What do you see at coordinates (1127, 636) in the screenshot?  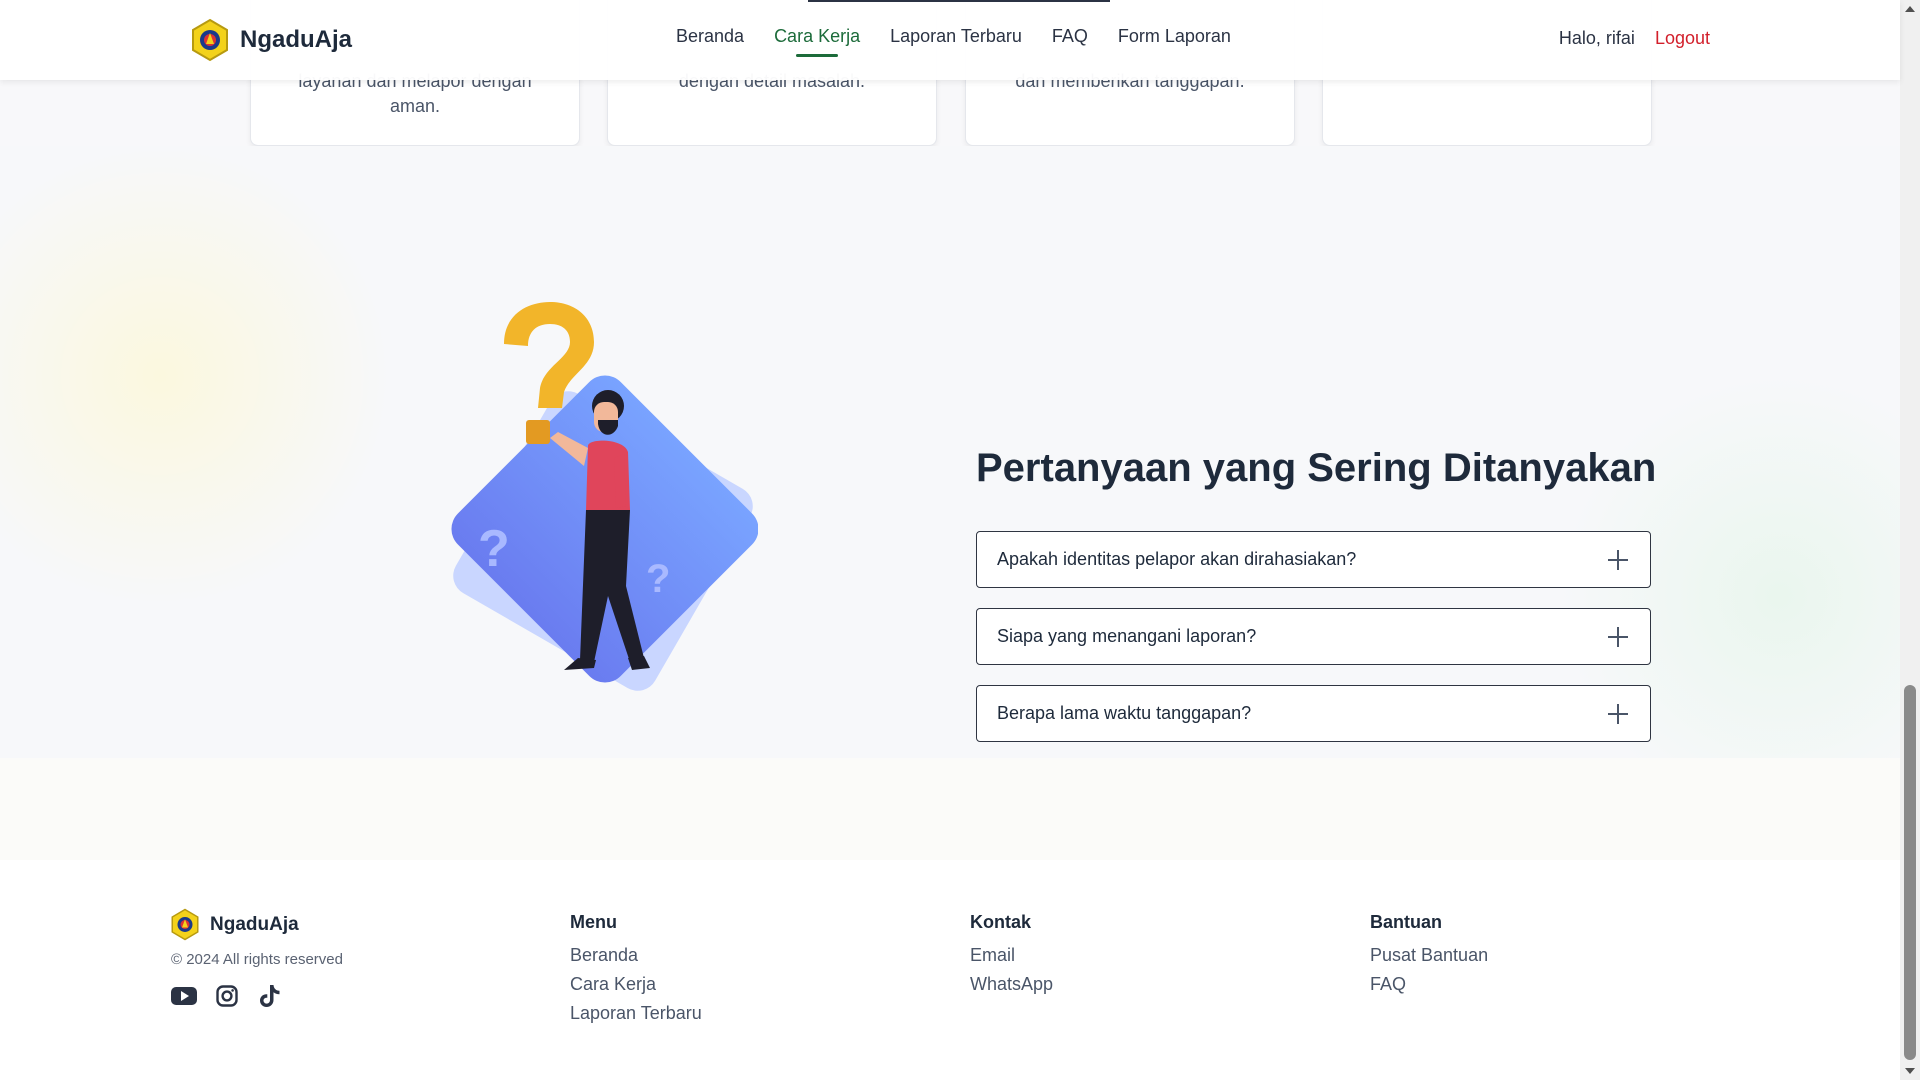 I see `faq-question: Siapa yang menangani laporan?` at bounding box center [1127, 636].